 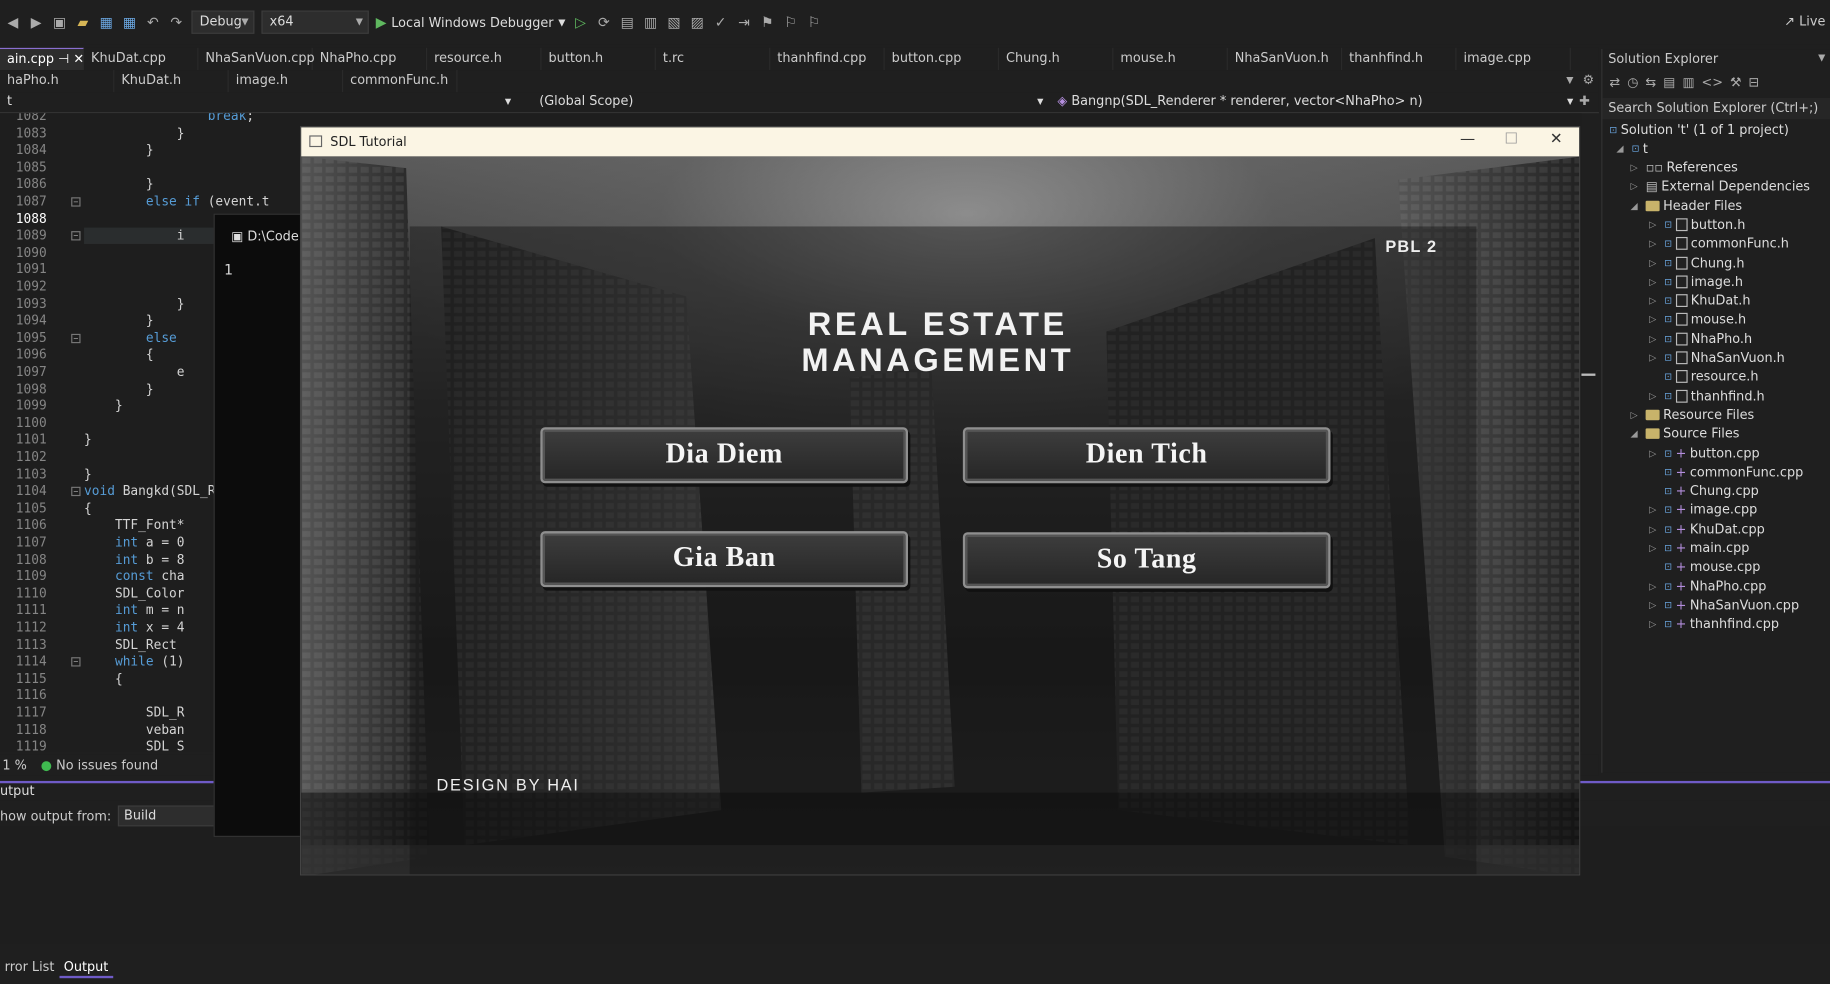 I want to click on scrollbar-thumb, so click(x=1588, y=374).